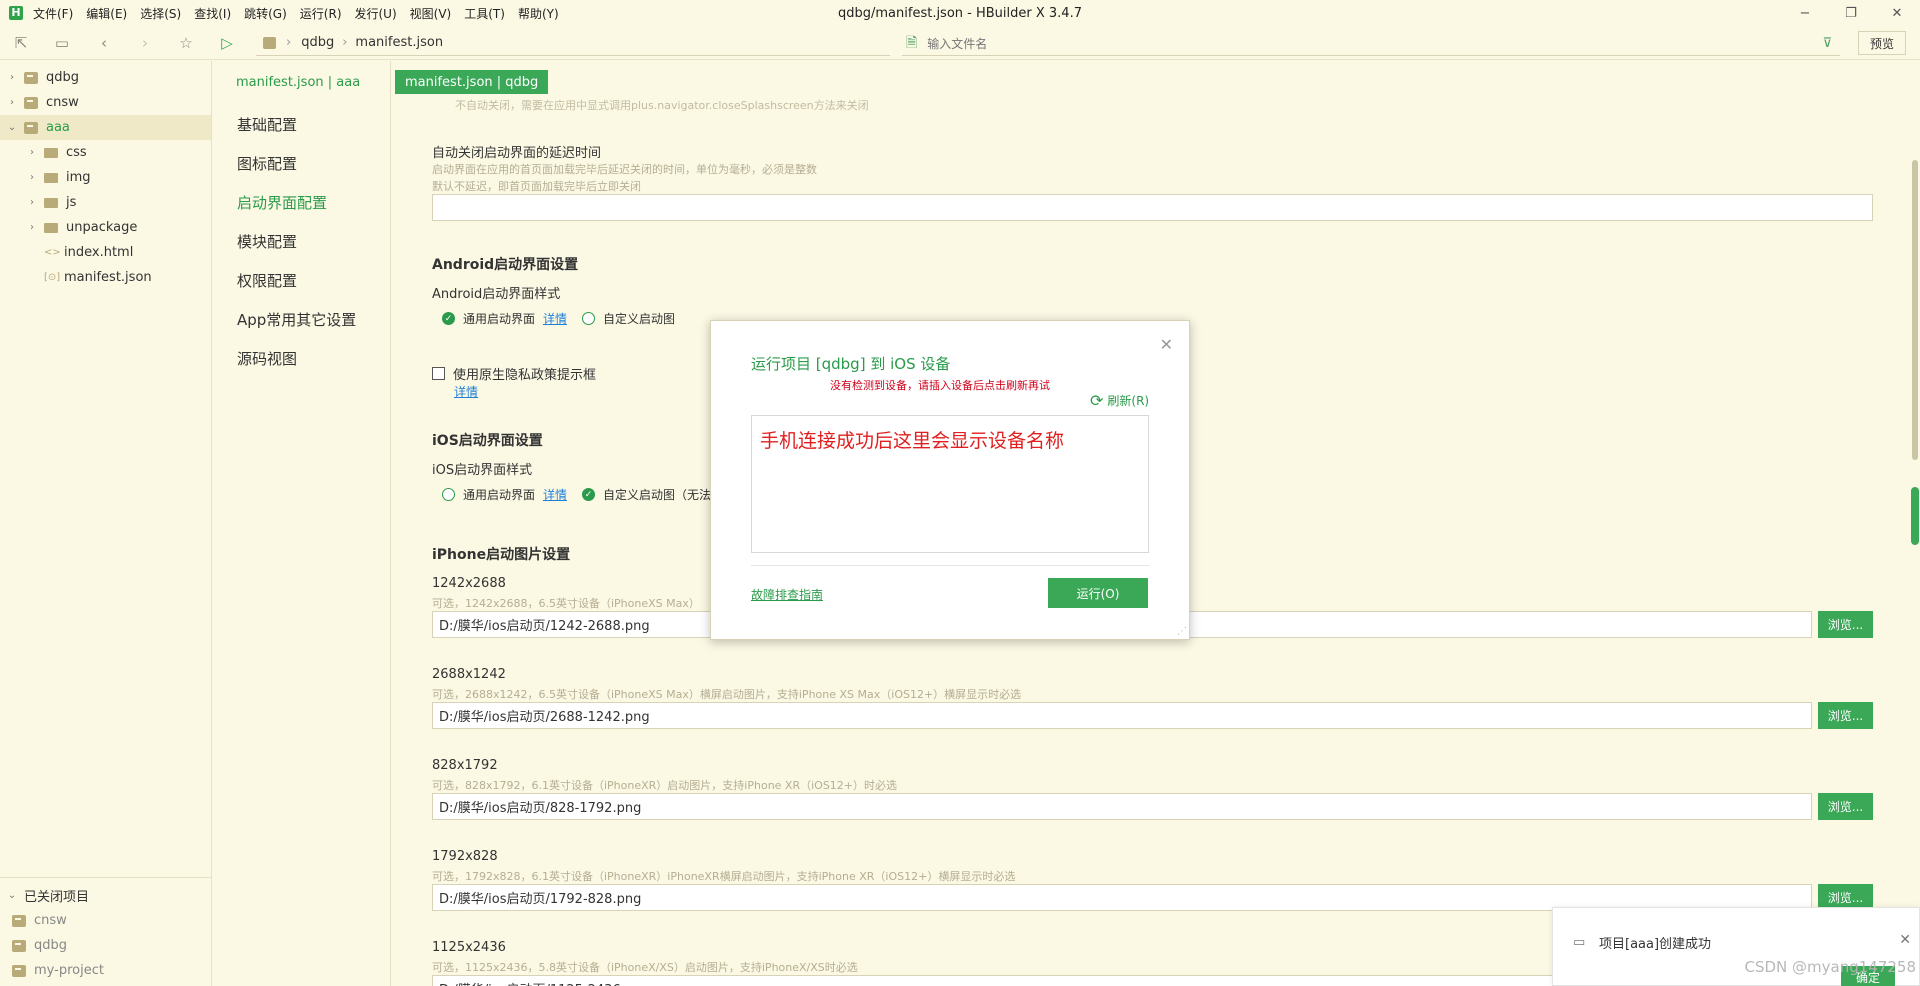  I want to click on checkbox, so click(438, 373).